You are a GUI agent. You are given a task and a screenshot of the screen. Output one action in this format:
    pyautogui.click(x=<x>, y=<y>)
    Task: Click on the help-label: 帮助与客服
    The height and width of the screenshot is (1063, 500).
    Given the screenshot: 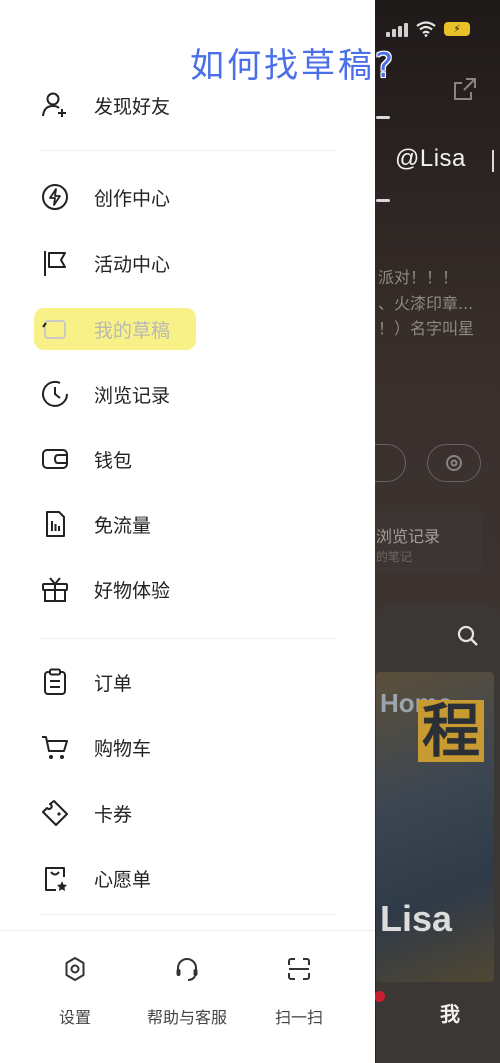 What is the action you would take?
    pyautogui.click(x=186, y=1017)
    